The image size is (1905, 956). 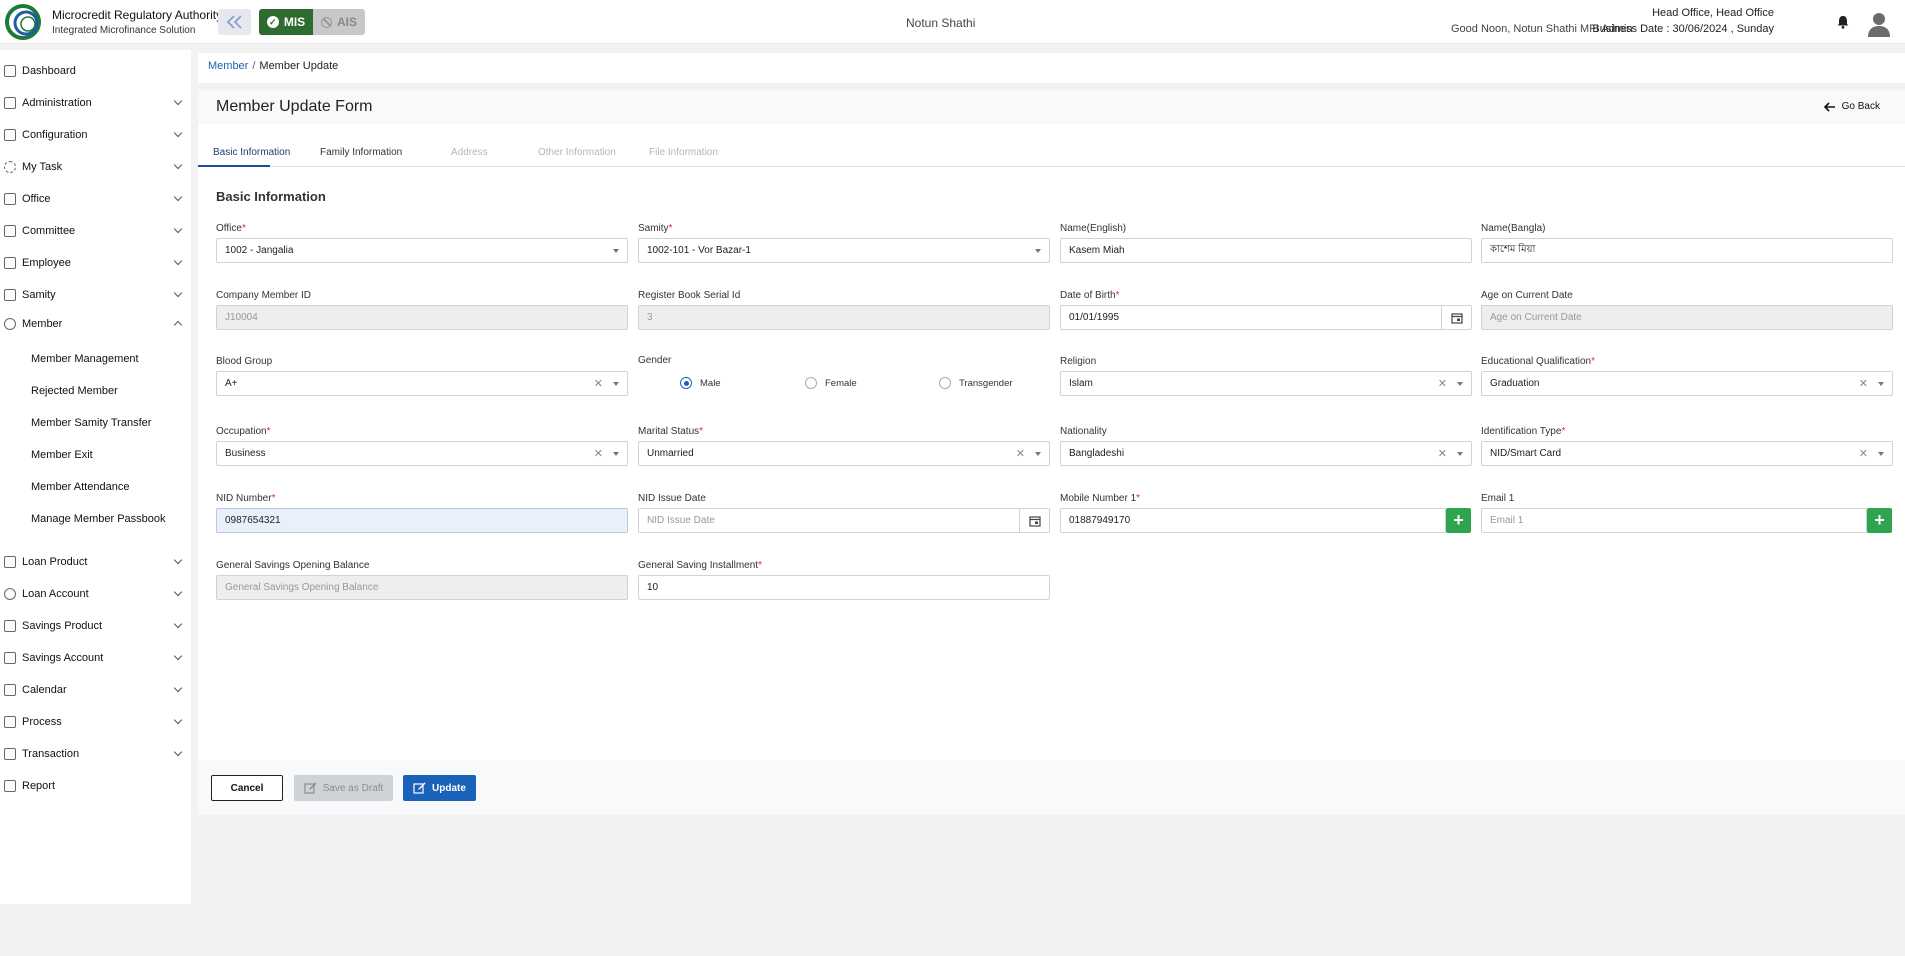 What do you see at coordinates (49, 71) in the screenshot?
I see `sidebar-item-label: Dashboard` at bounding box center [49, 71].